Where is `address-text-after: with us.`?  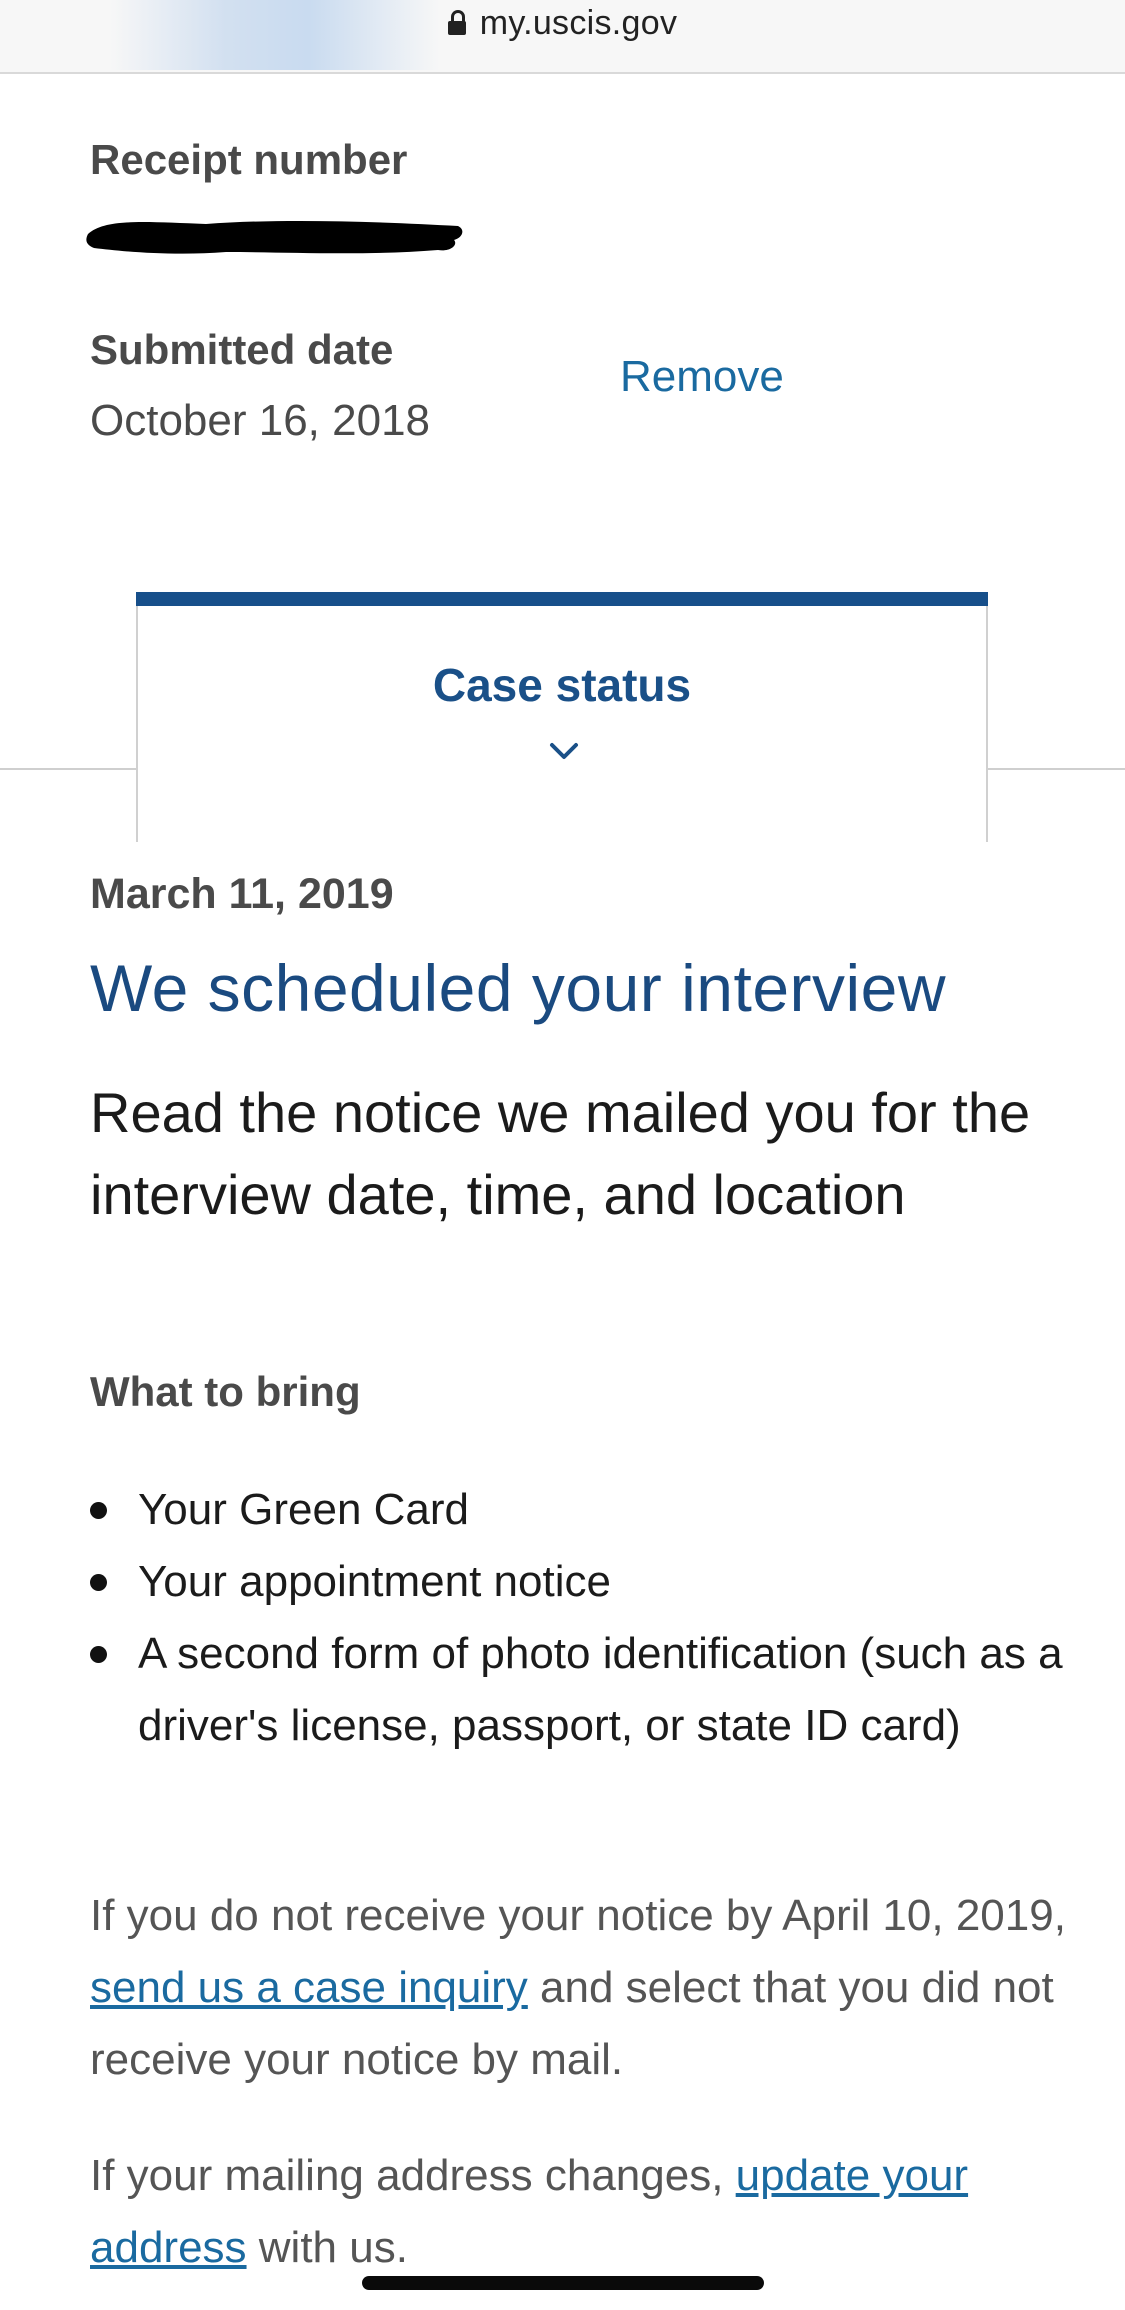
address-text-after: with us. is located at coordinates (327, 2247).